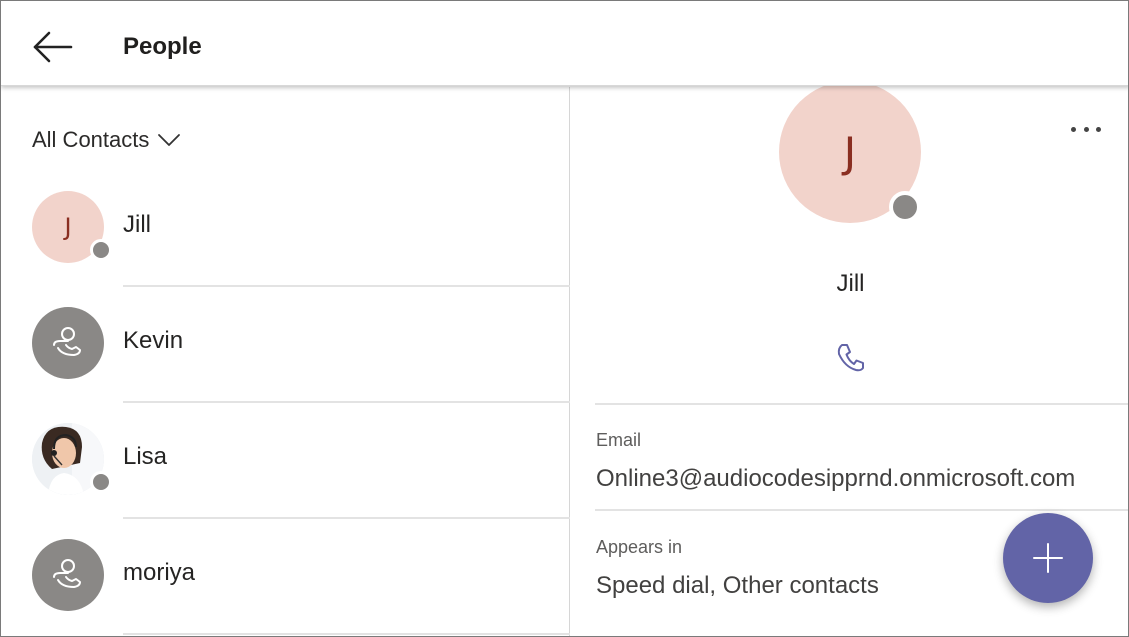 The width and height of the screenshot is (1129, 637). What do you see at coordinates (72, 459) in the screenshot?
I see `avatar-photo` at bounding box center [72, 459].